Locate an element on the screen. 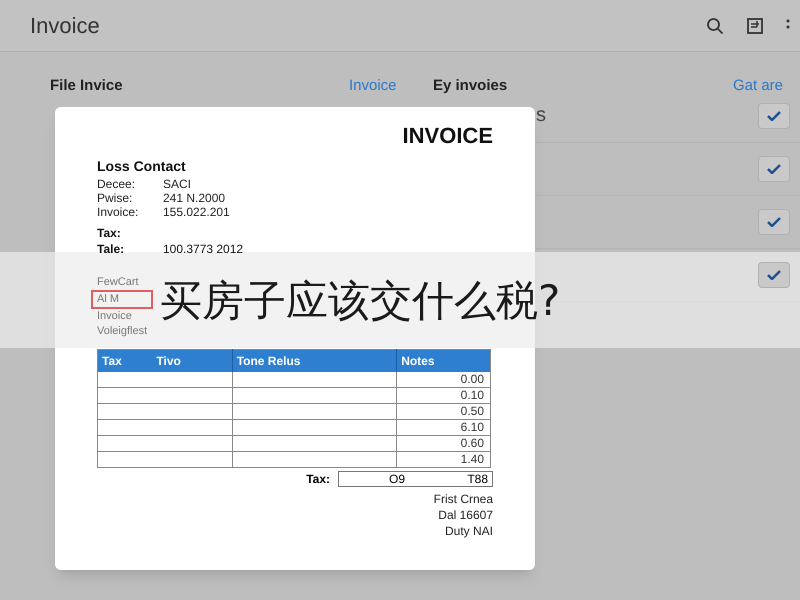 This screenshot has width=800, height=600. field-label: Invoice: is located at coordinates (118, 212).